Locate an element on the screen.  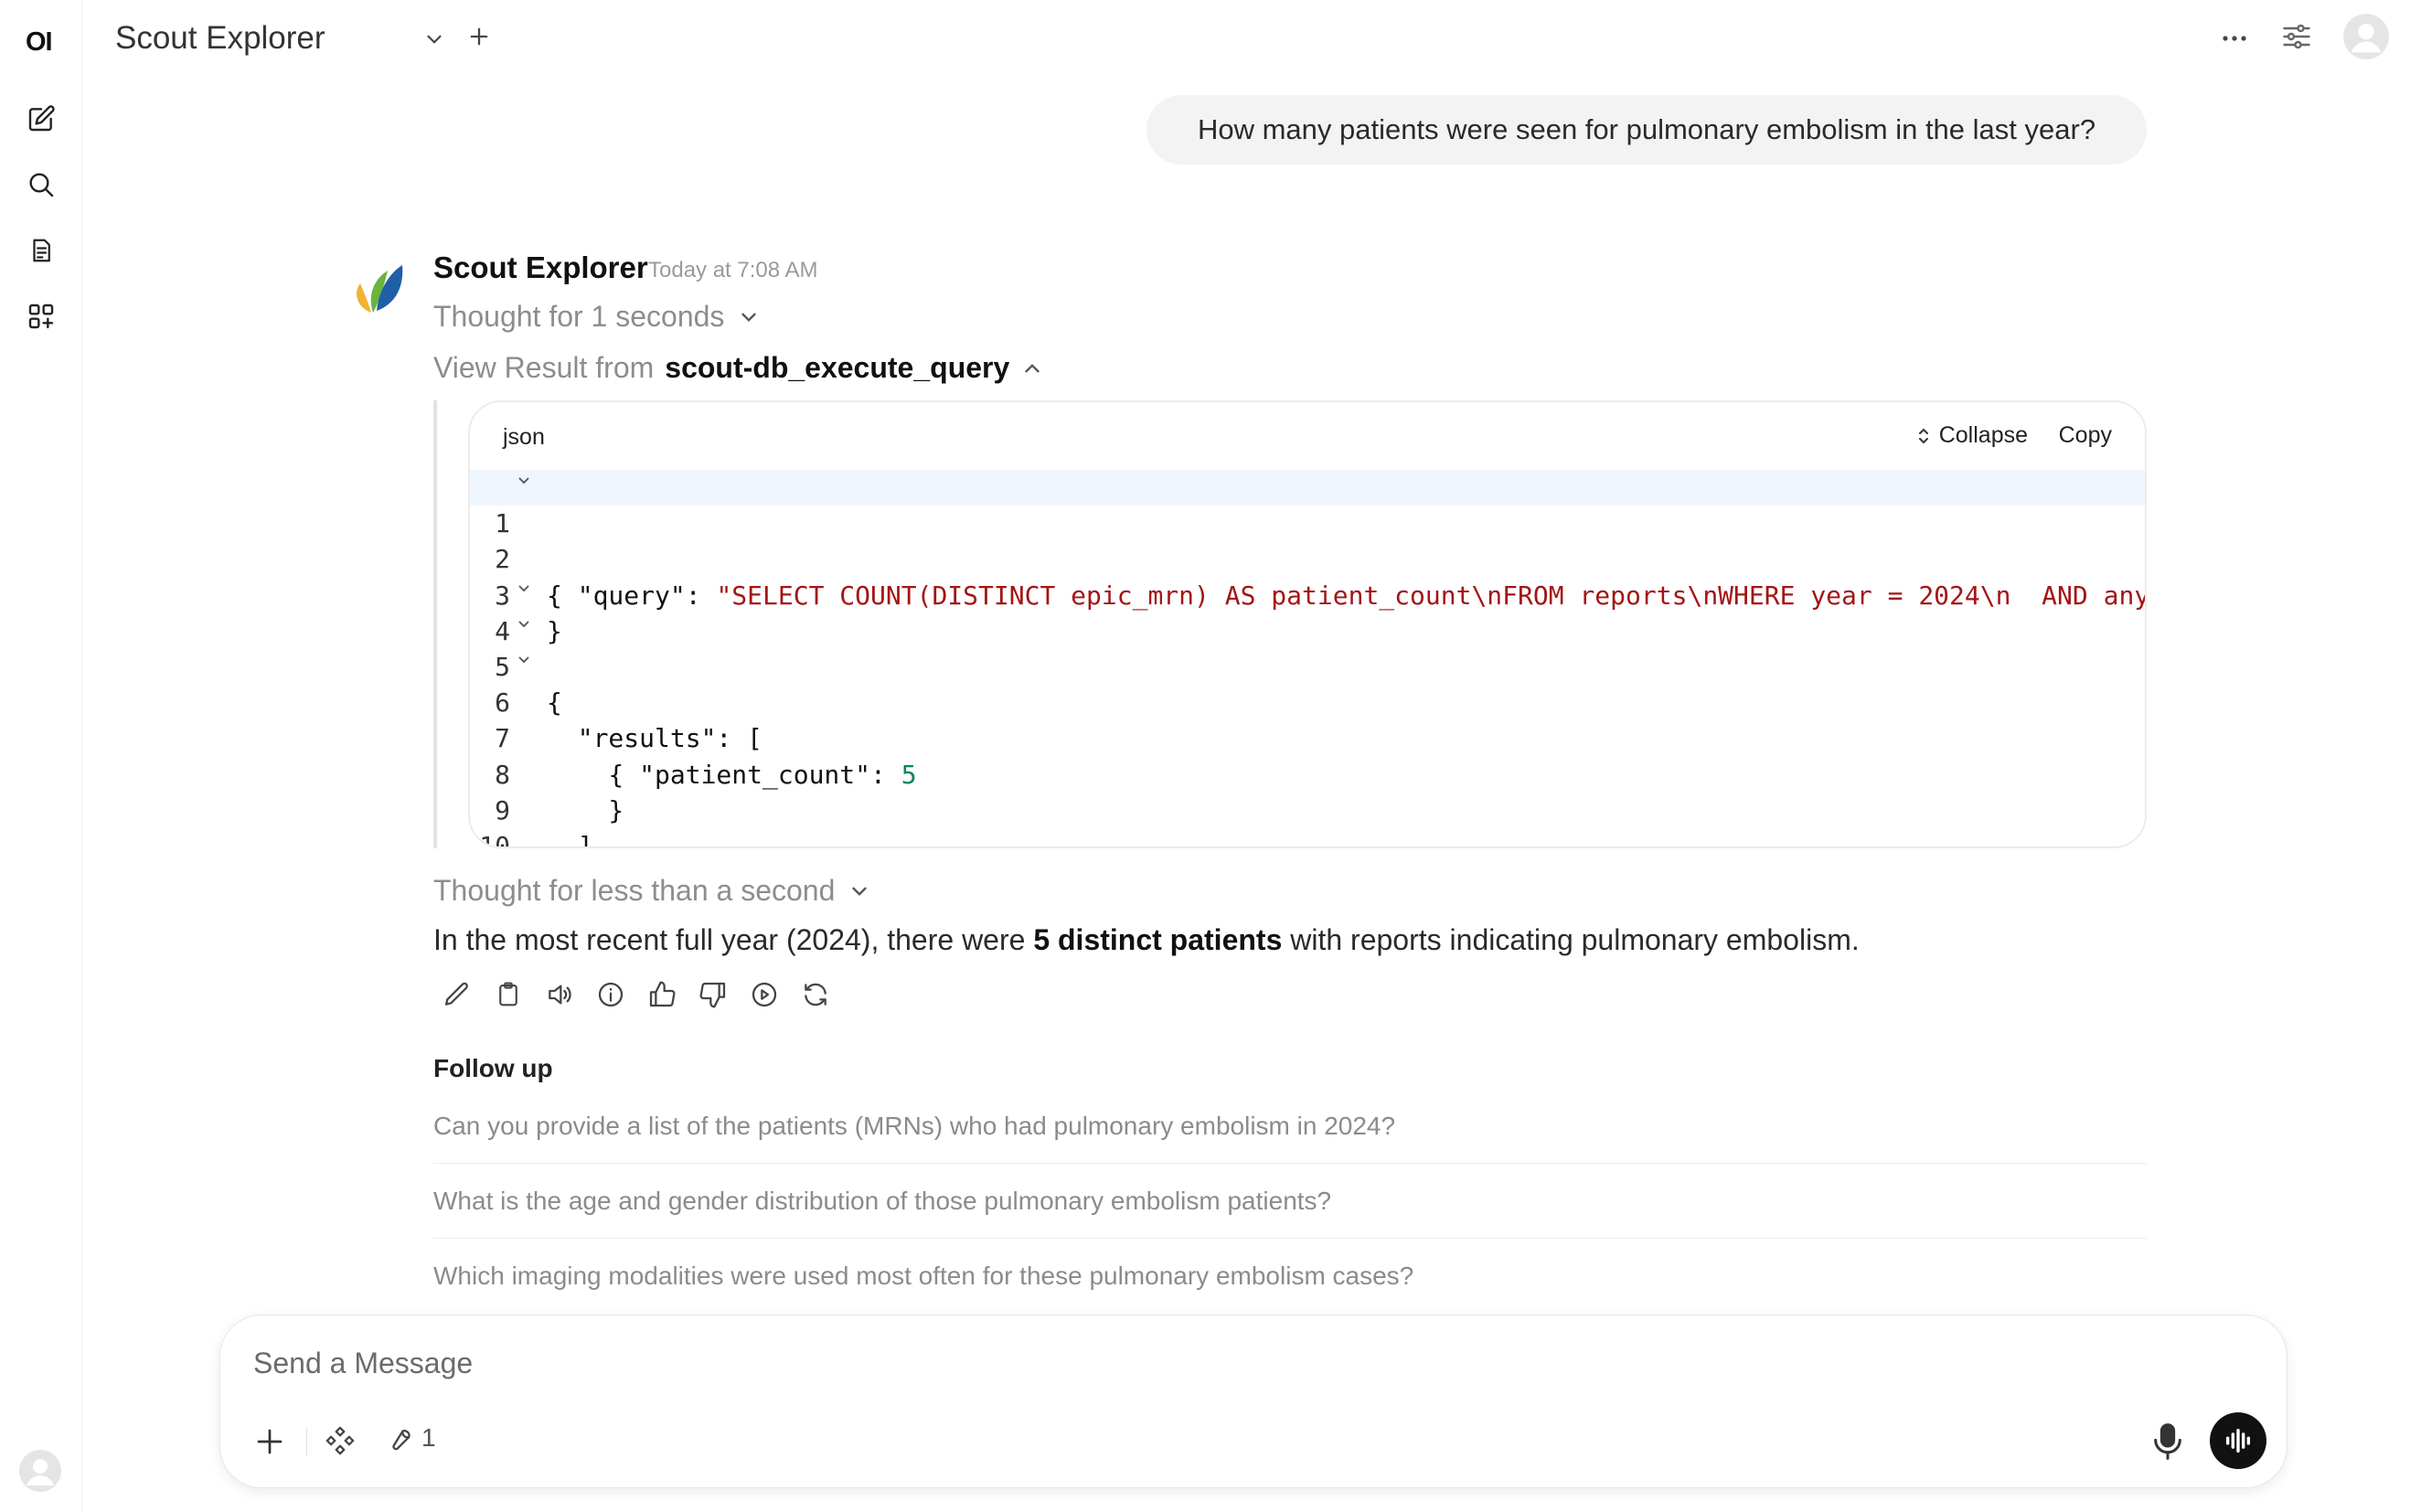
new-chat-button is located at coordinates (41, 119).